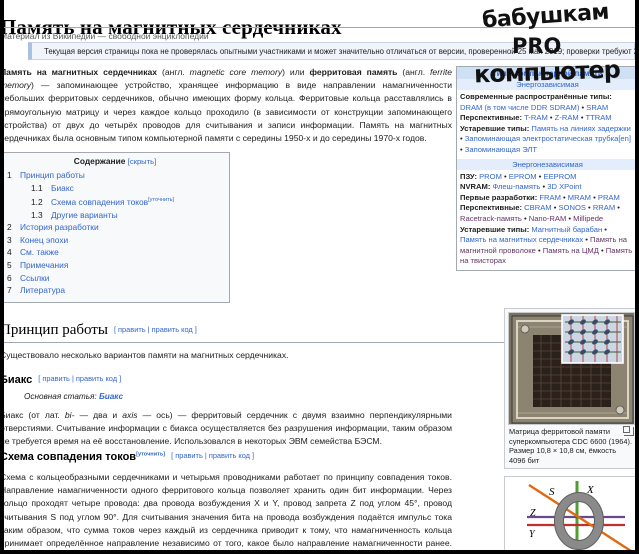  Describe the element at coordinates (579, 197) in the screenshot. I see `navbox-link: MRAM` at that location.